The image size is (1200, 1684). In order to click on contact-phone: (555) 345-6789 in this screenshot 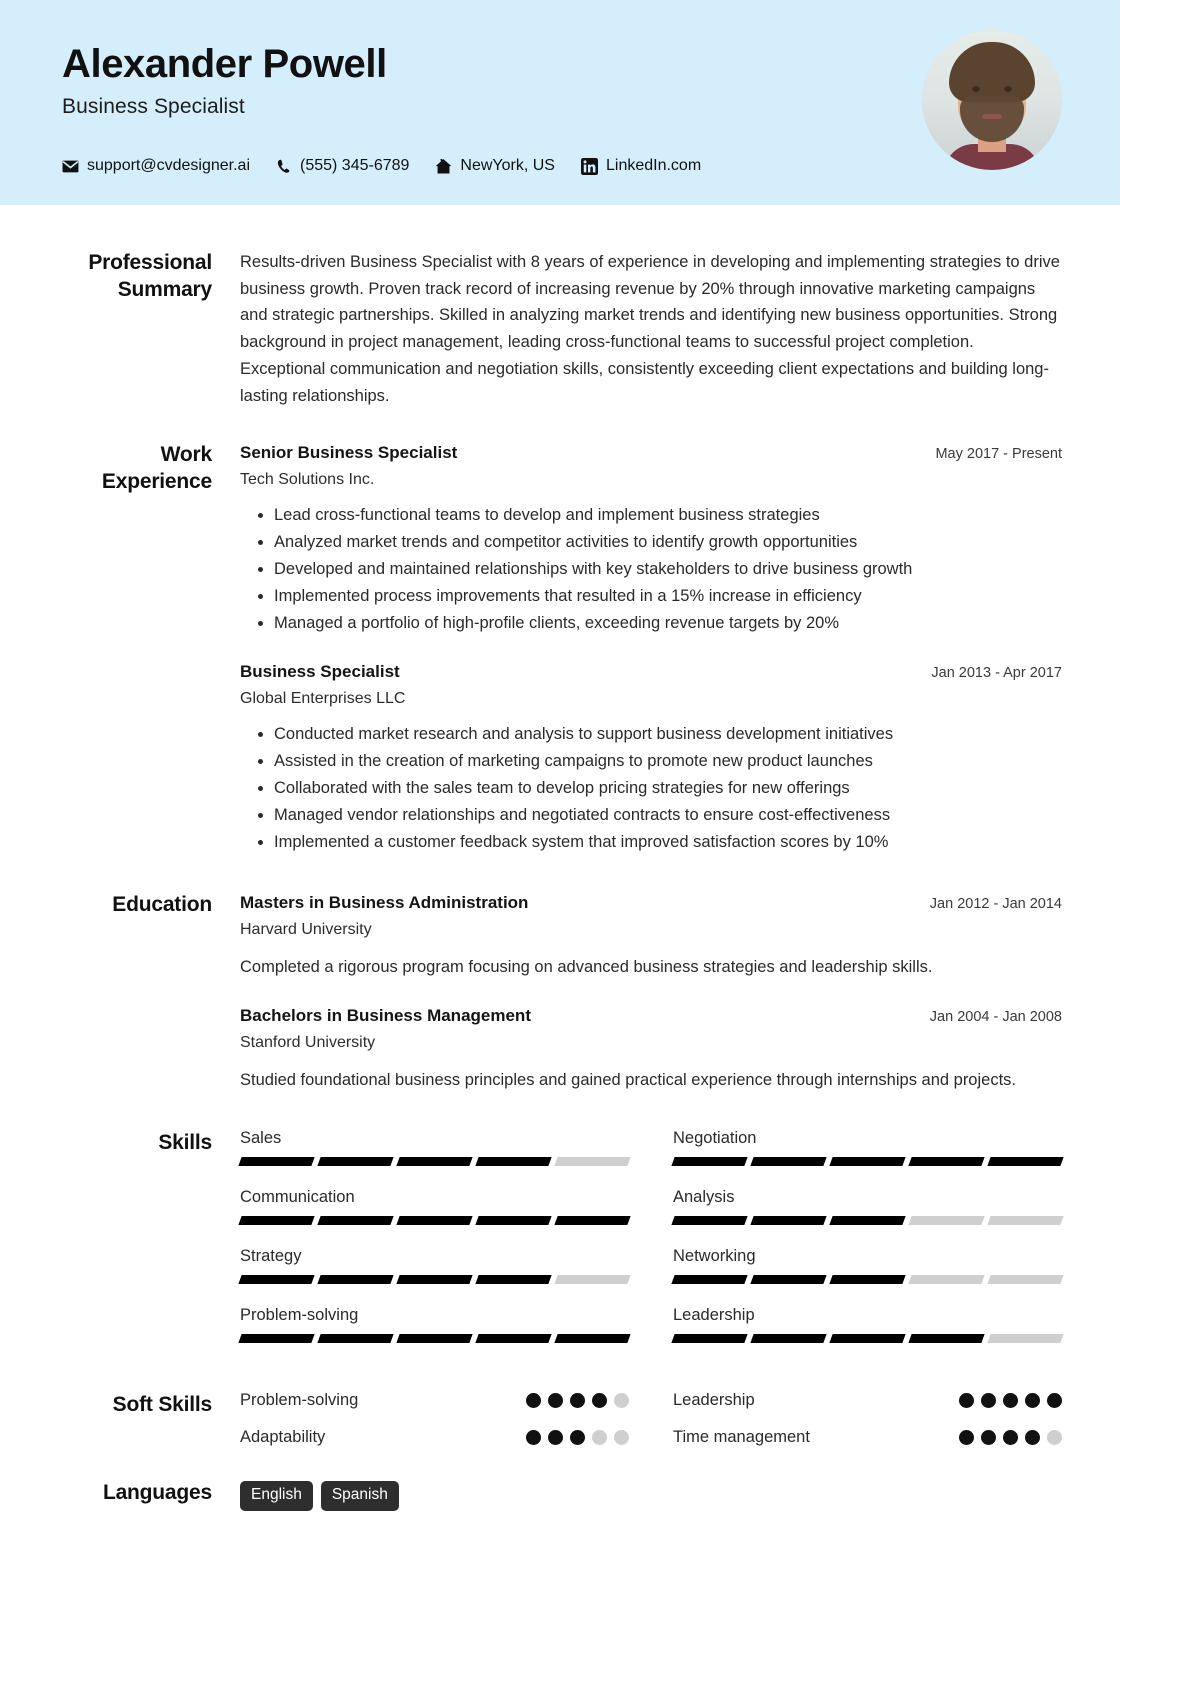, I will do `click(342, 166)`.